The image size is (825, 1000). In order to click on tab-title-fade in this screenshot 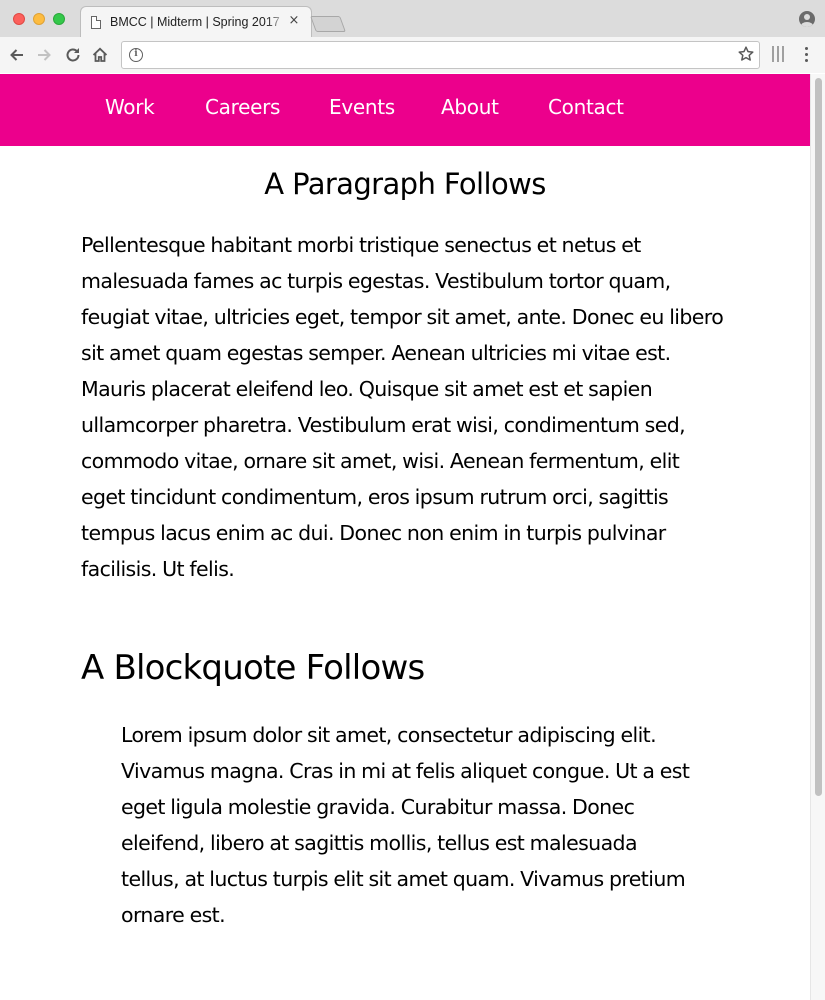, I will do `click(277, 22)`.